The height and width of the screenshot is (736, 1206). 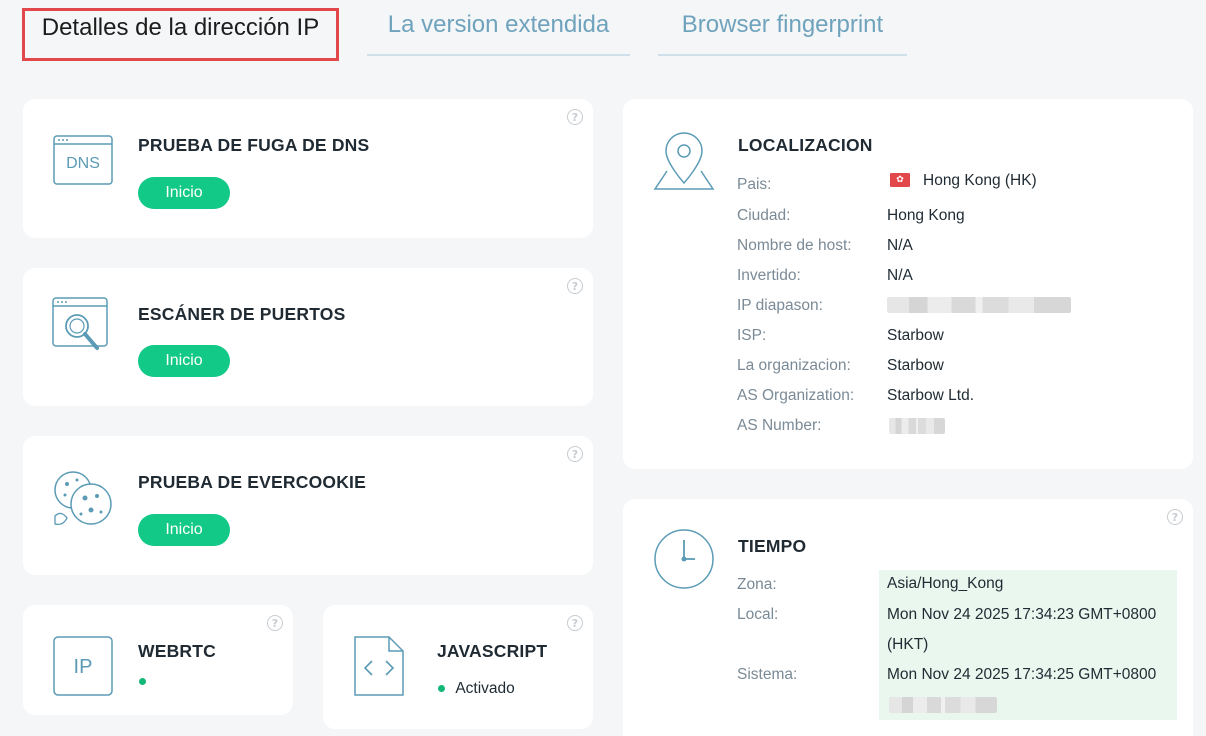 I want to click on cookies-icon, so click(x=83, y=498).